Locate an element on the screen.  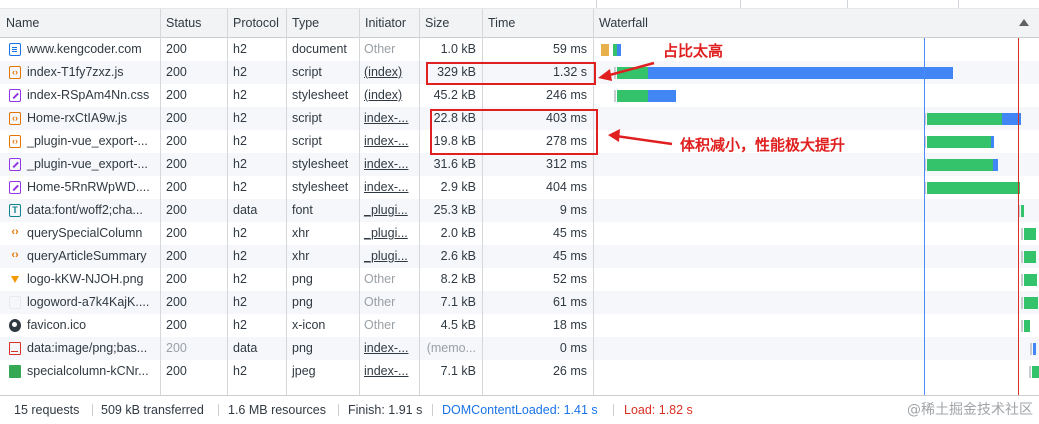
waterfall-label: Waterfall is located at coordinates (623, 23).